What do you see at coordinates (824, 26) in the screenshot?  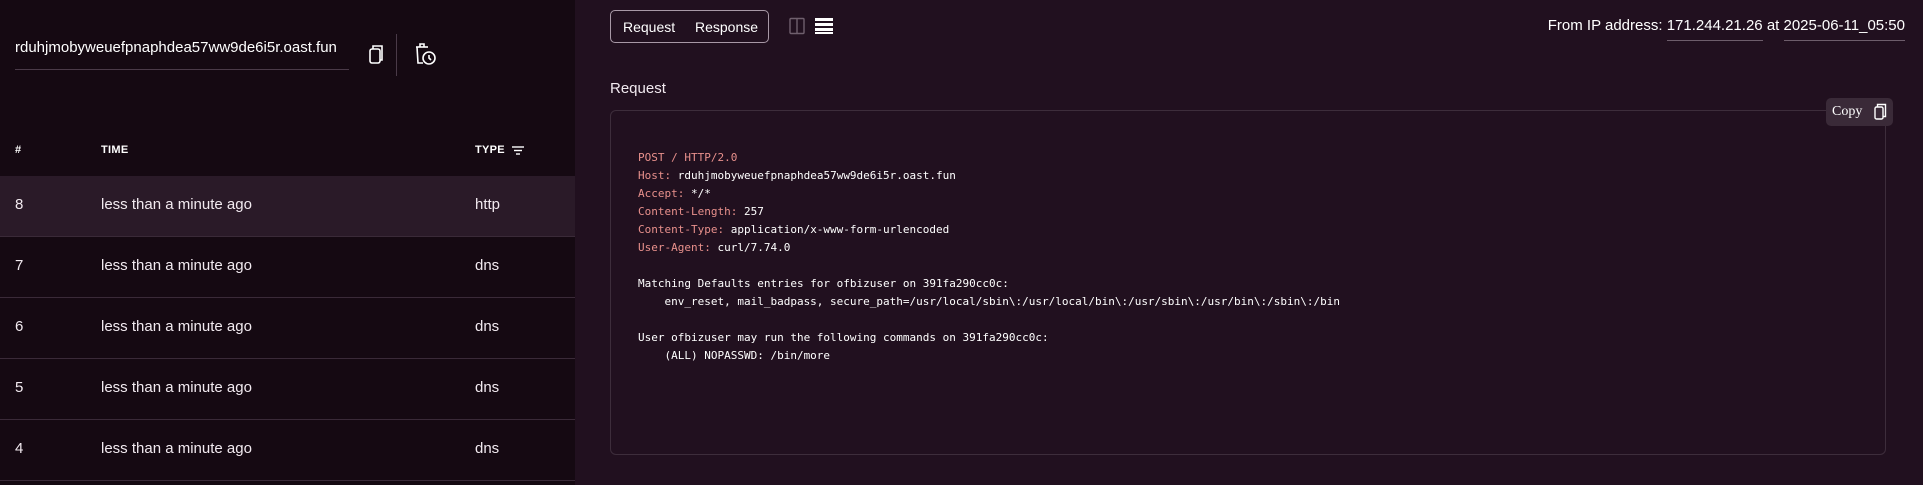 I see `stacked-view-icon` at bounding box center [824, 26].